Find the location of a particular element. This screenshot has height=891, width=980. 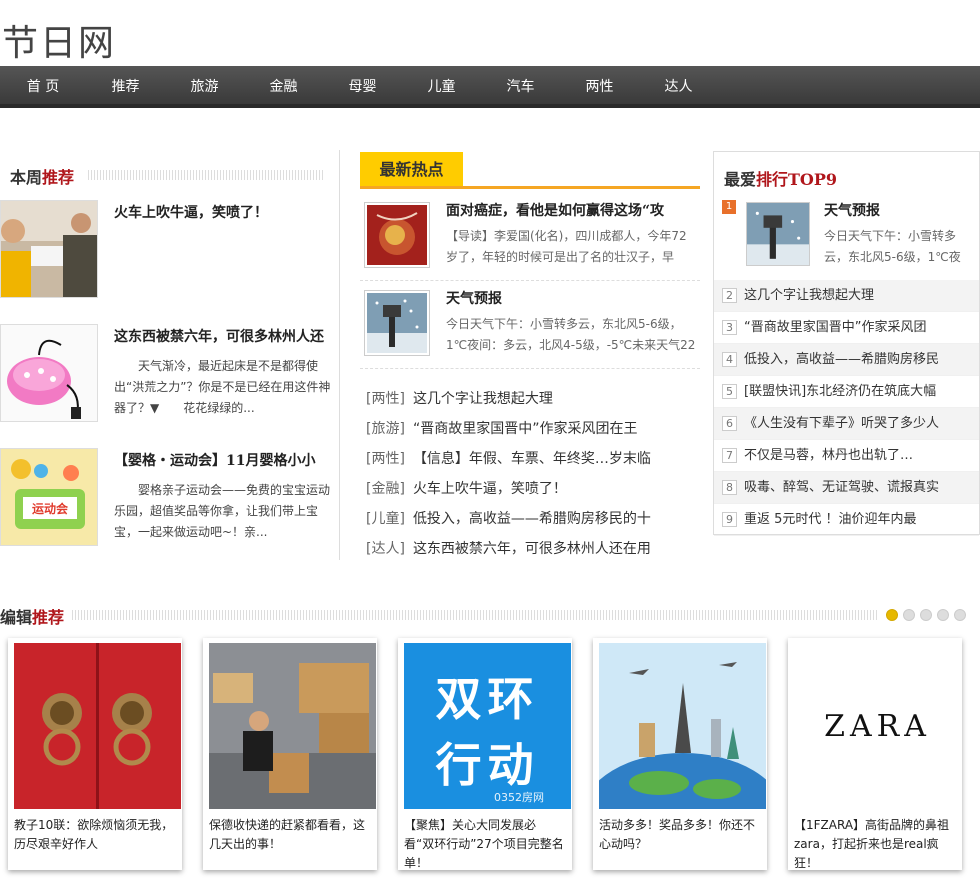

nav-auto: 汽车 is located at coordinates (520, 87).